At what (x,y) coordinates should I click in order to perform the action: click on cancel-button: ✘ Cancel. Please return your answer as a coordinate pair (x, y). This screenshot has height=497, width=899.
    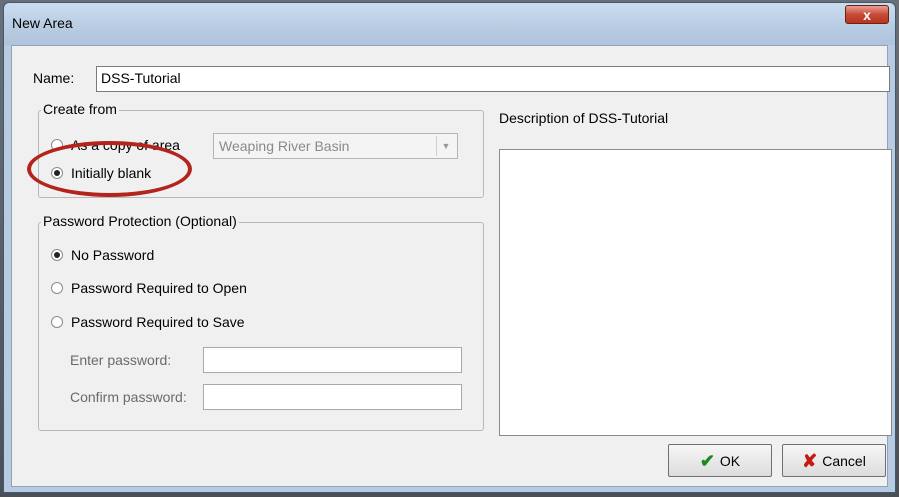
    Looking at the image, I should click on (834, 460).